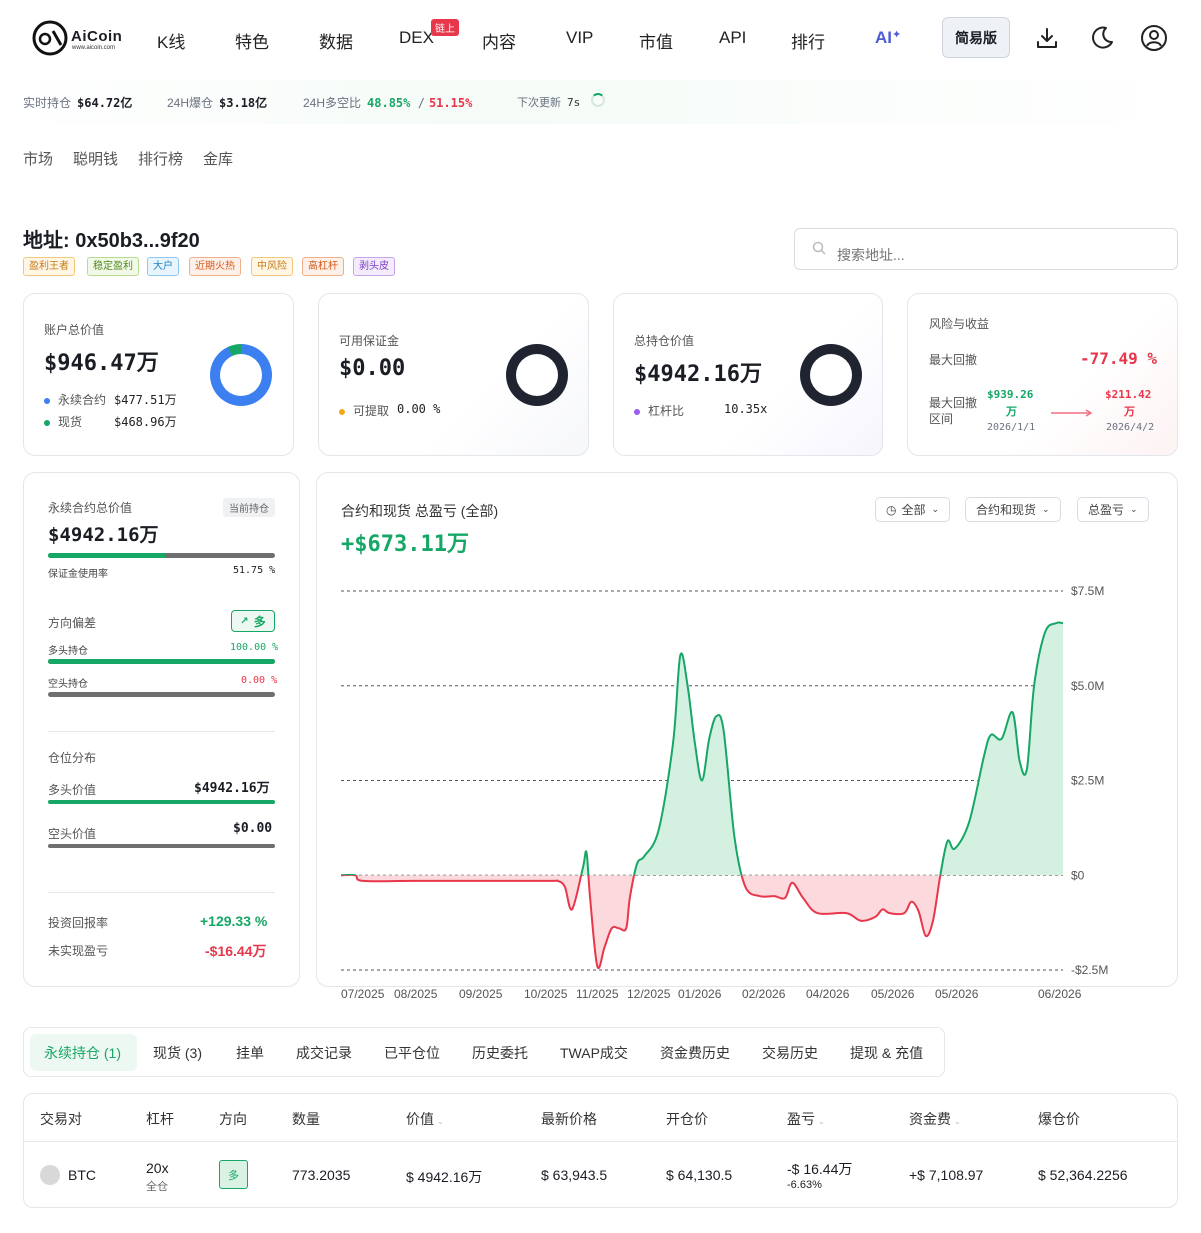 This screenshot has height=1233, width=1201. Describe the element at coordinates (804, 1185) in the screenshot. I see `row-pnl-pct: -6.63%` at that location.